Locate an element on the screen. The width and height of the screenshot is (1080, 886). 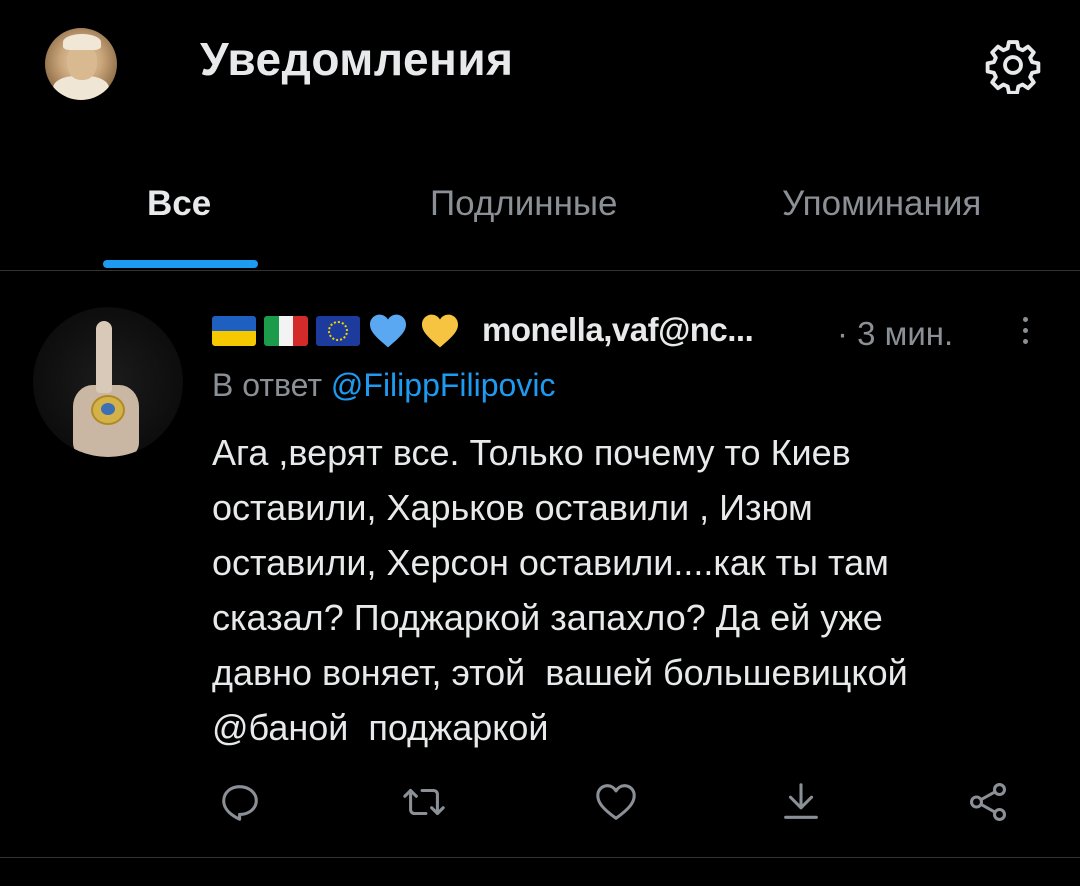
tweet-timestamp: · 3 мин. is located at coordinates (895, 333).